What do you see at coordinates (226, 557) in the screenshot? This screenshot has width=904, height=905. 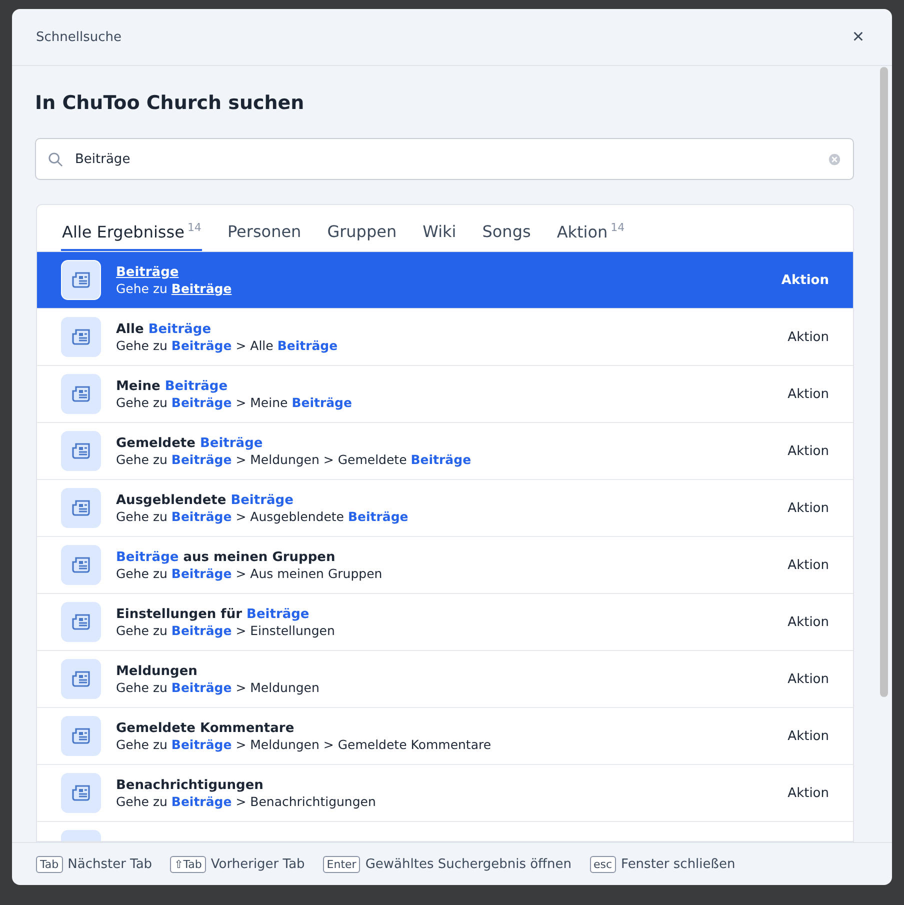 I see `result-title: Beiträge aus meinen Gruppen` at bounding box center [226, 557].